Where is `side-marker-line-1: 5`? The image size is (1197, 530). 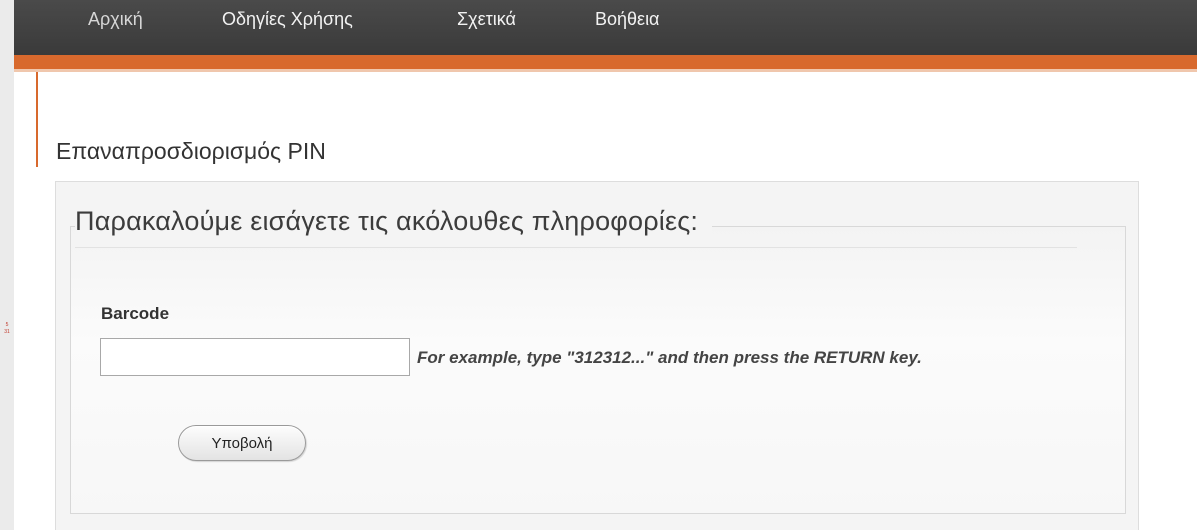 side-marker-line-1: 5 is located at coordinates (7, 325).